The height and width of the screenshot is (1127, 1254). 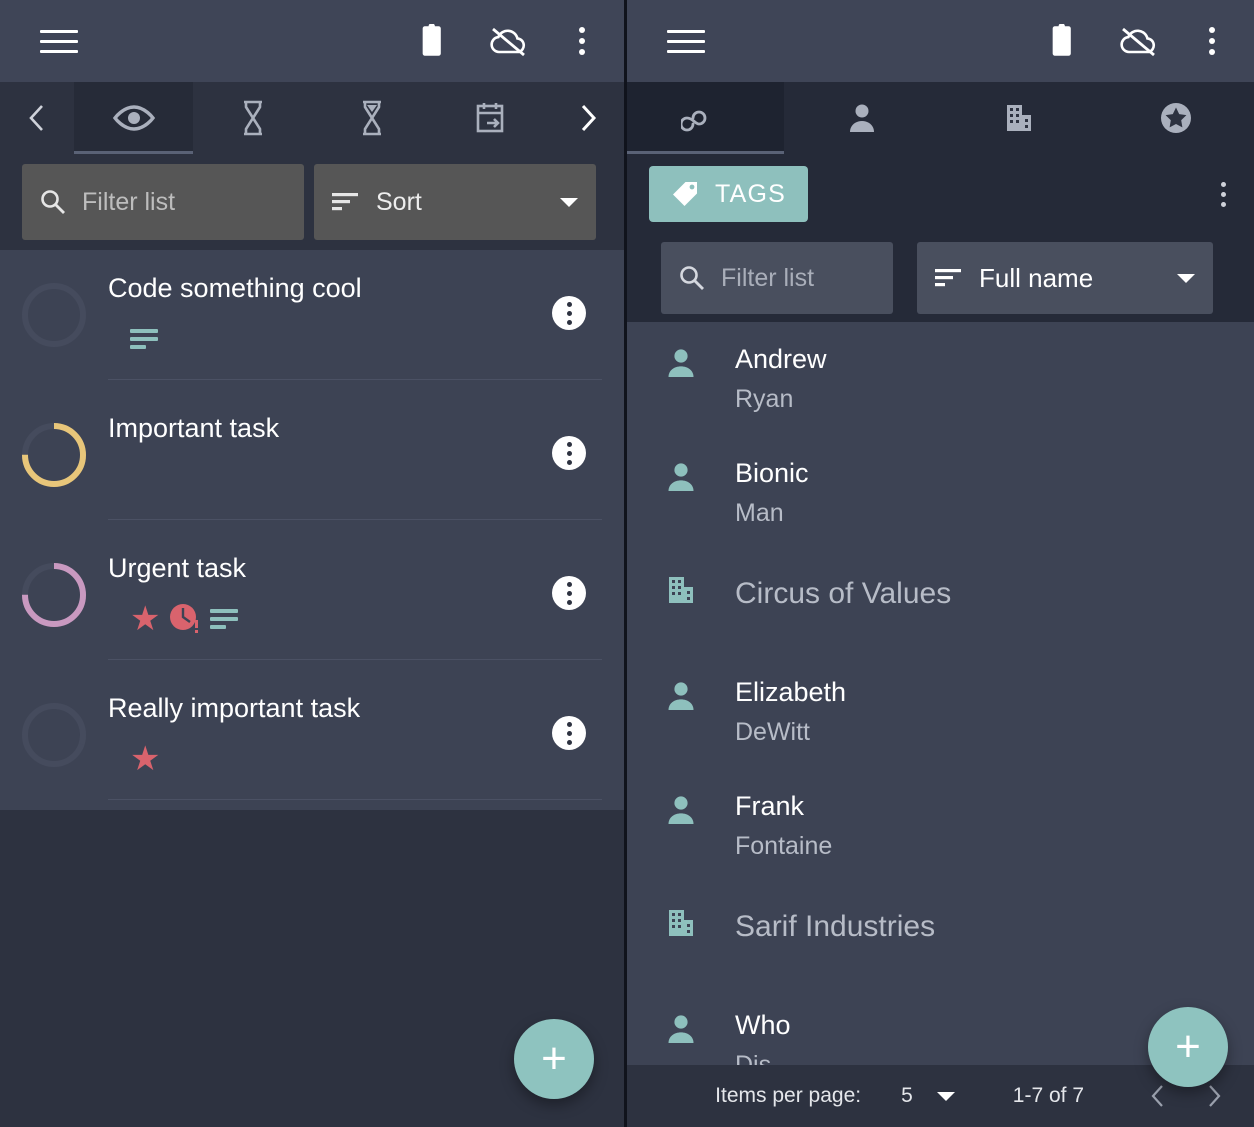 What do you see at coordinates (940, 194) in the screenshot?
I see `contacts-tags-row: TAGS` at bounding box center [940, 194].